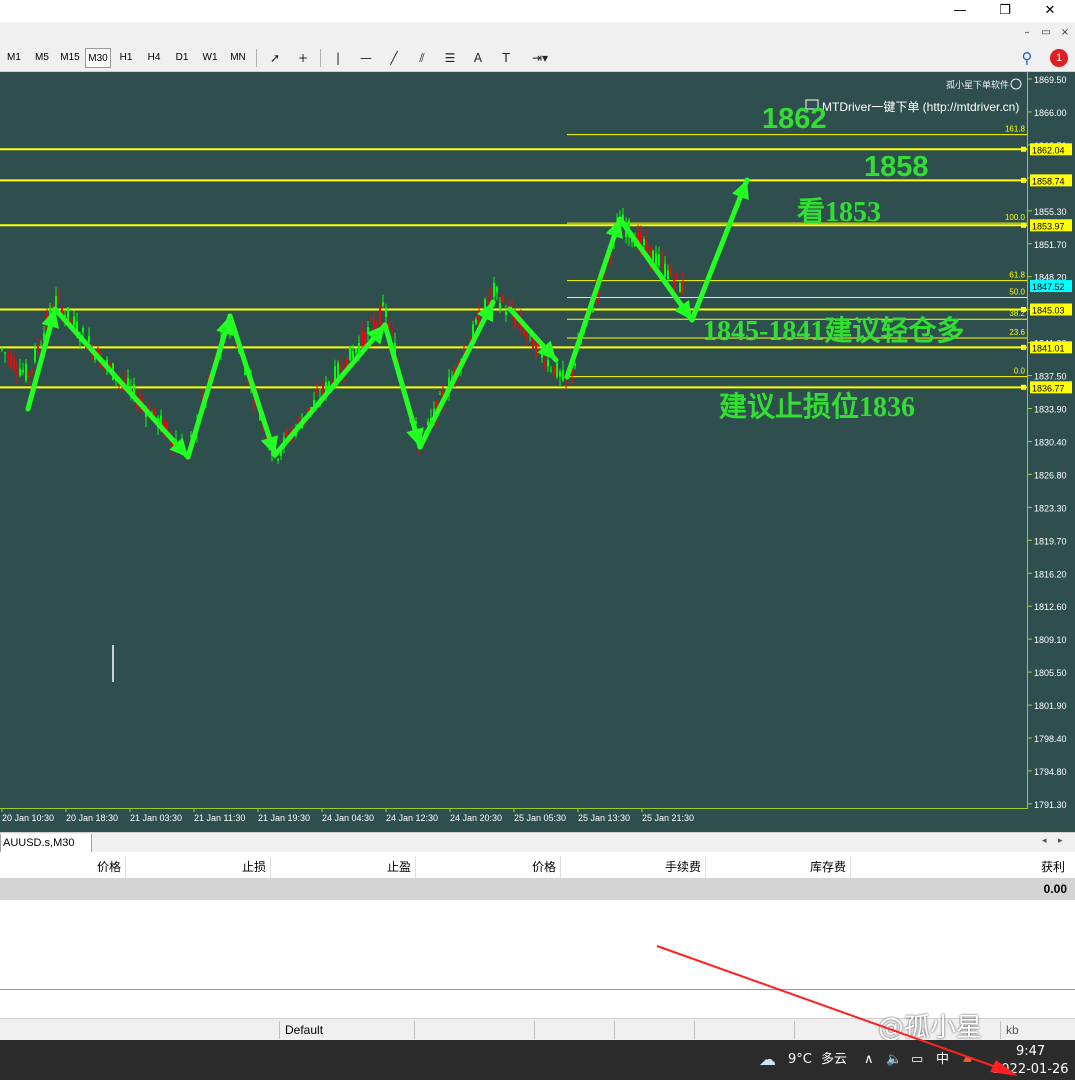 This screenshot has height=1080, width=1075. Describe the element at coordinates (1050, 11) in the screenshot. I see `window-close-button: ✕` at that location.